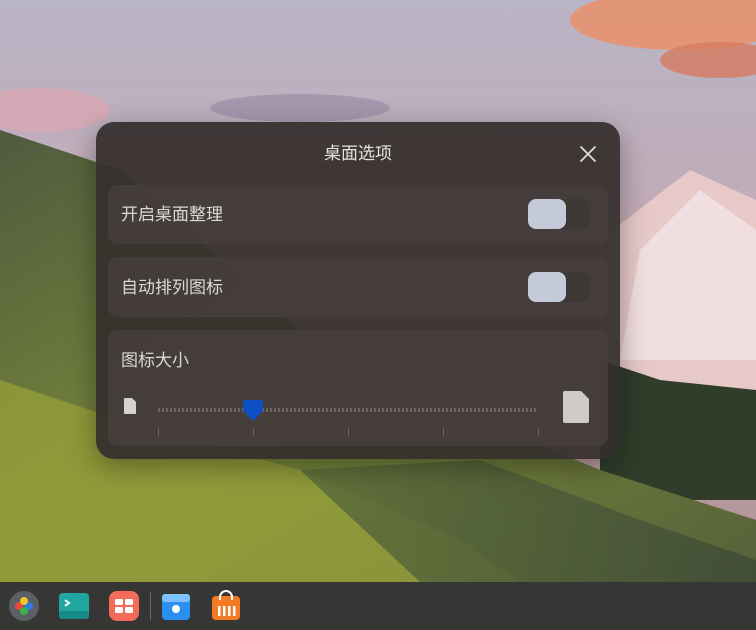  Describe the element at coordinates (176, 606) in the screenshot. I see `file-manager-icon` at that location.